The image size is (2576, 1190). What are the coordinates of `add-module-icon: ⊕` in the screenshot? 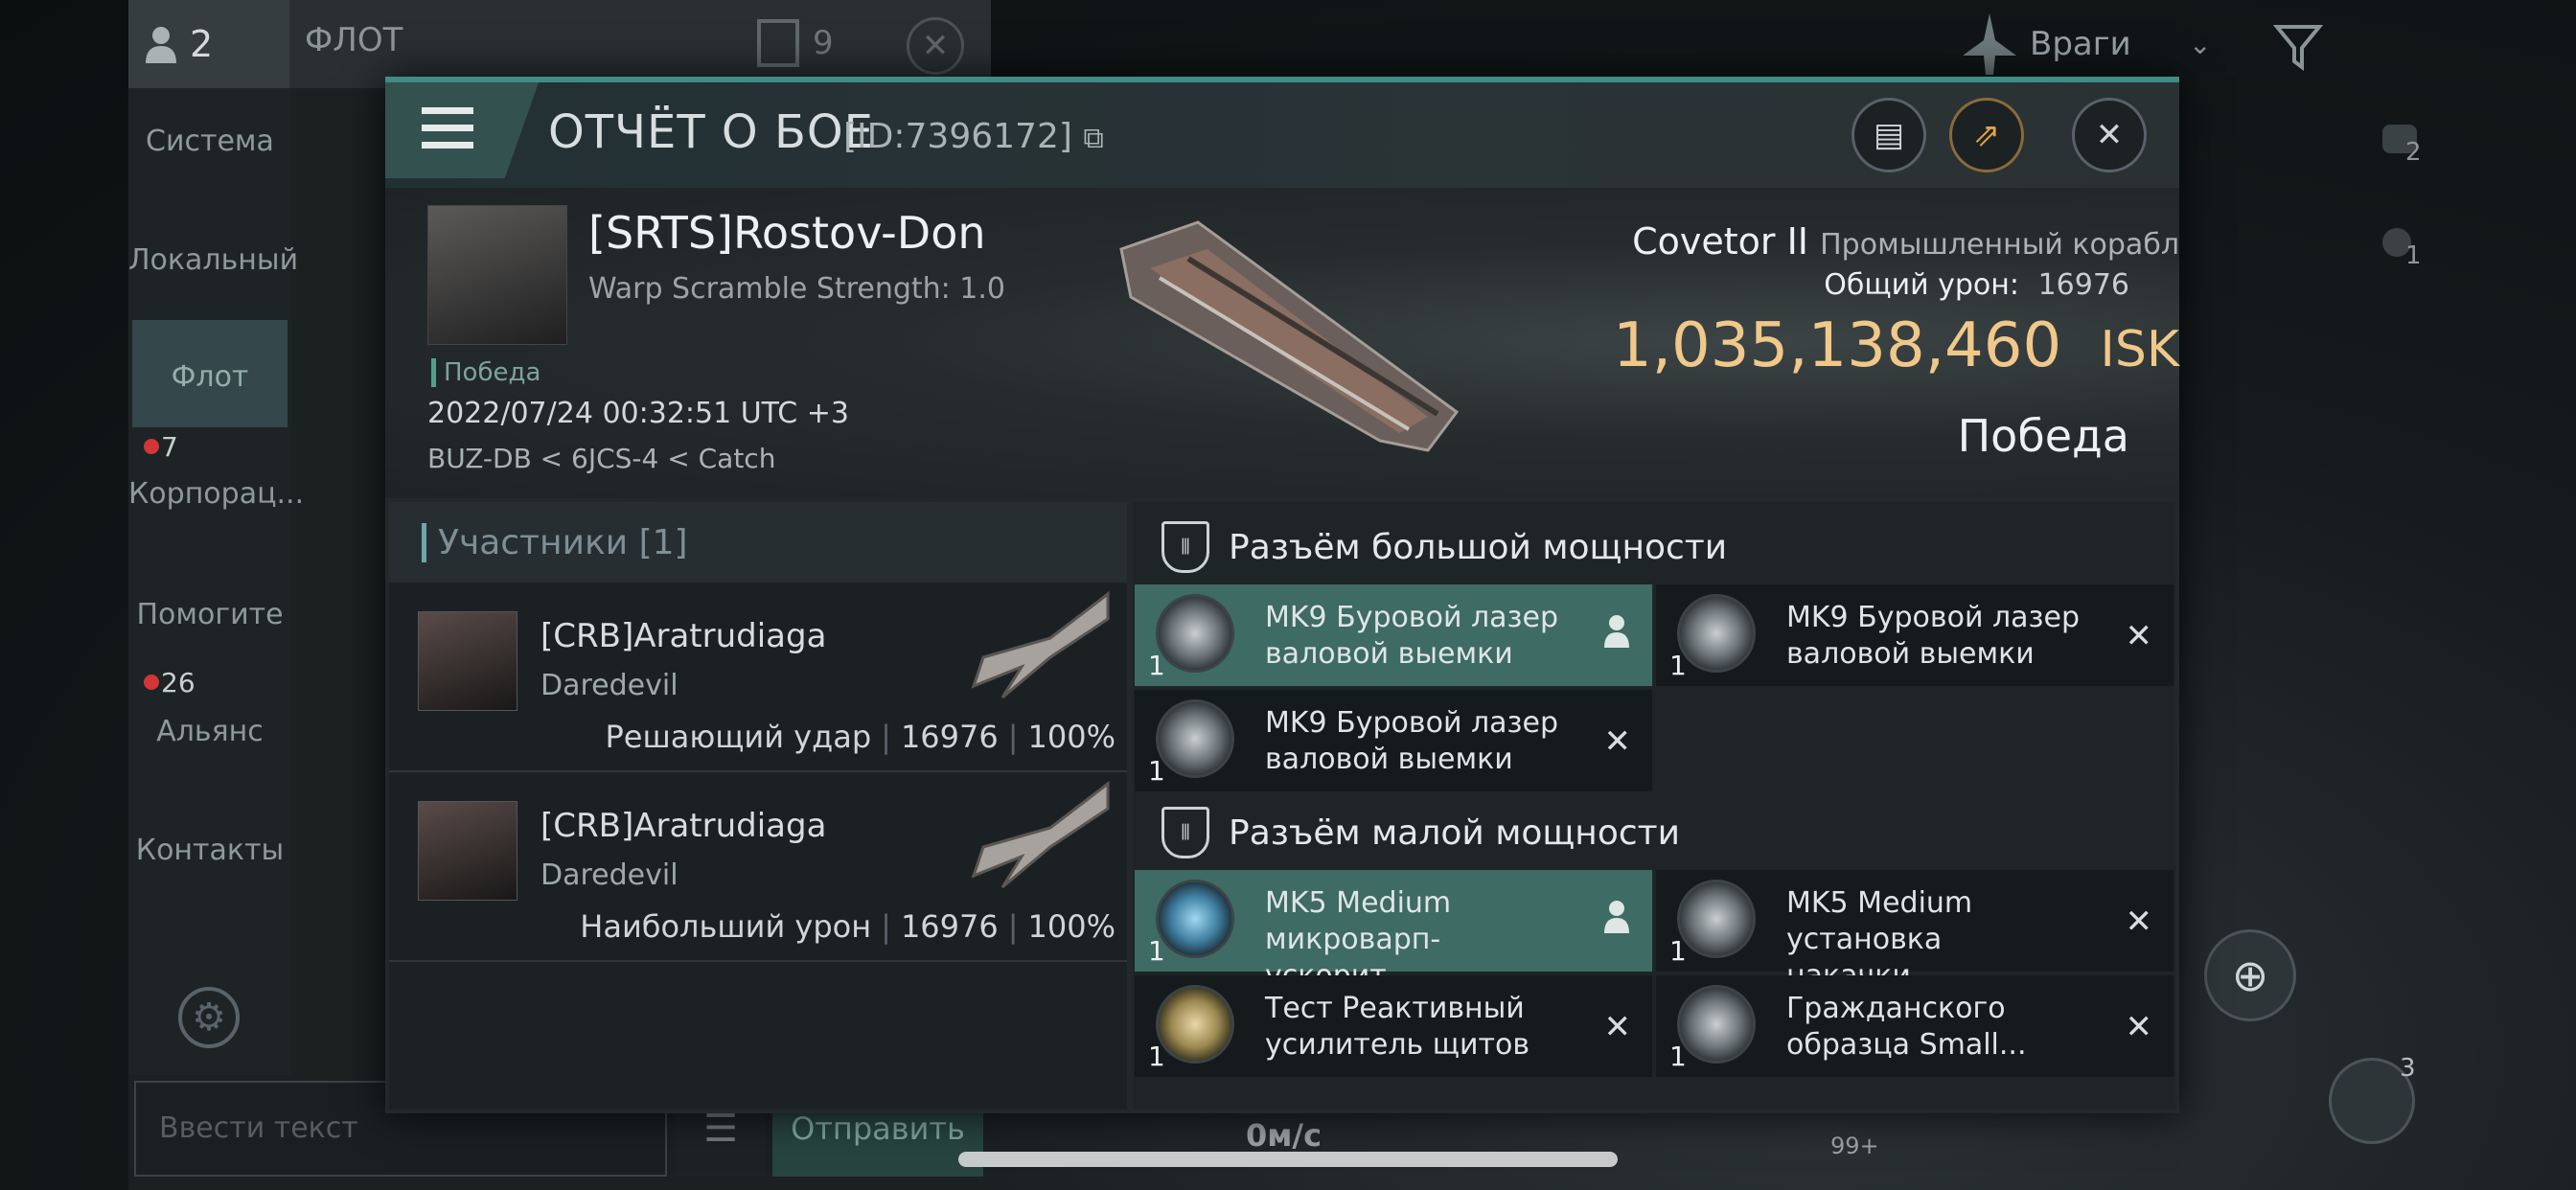 It's located at (2250, 975).